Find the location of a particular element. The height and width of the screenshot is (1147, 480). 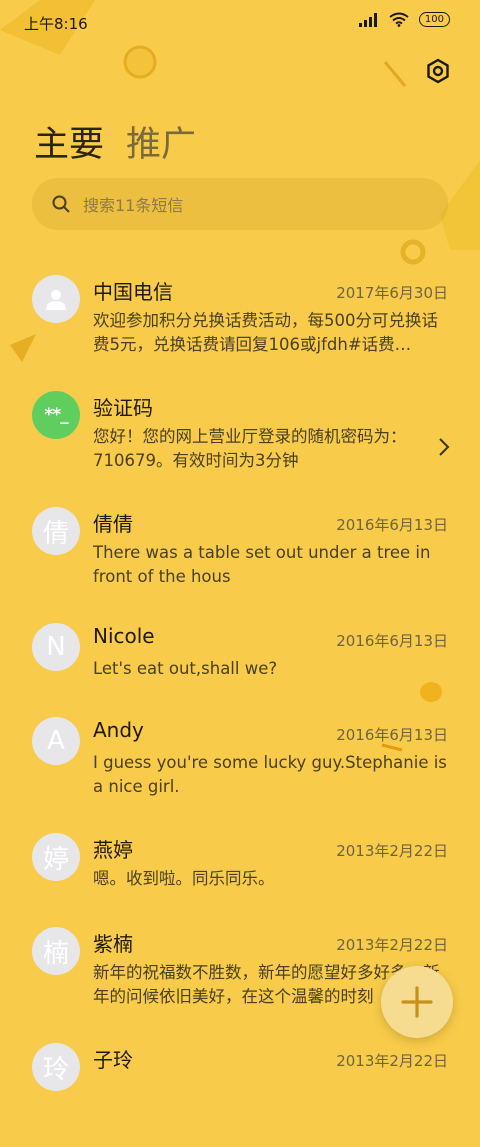

tab-promotions: 推广 is located at coordinates (161, 141).